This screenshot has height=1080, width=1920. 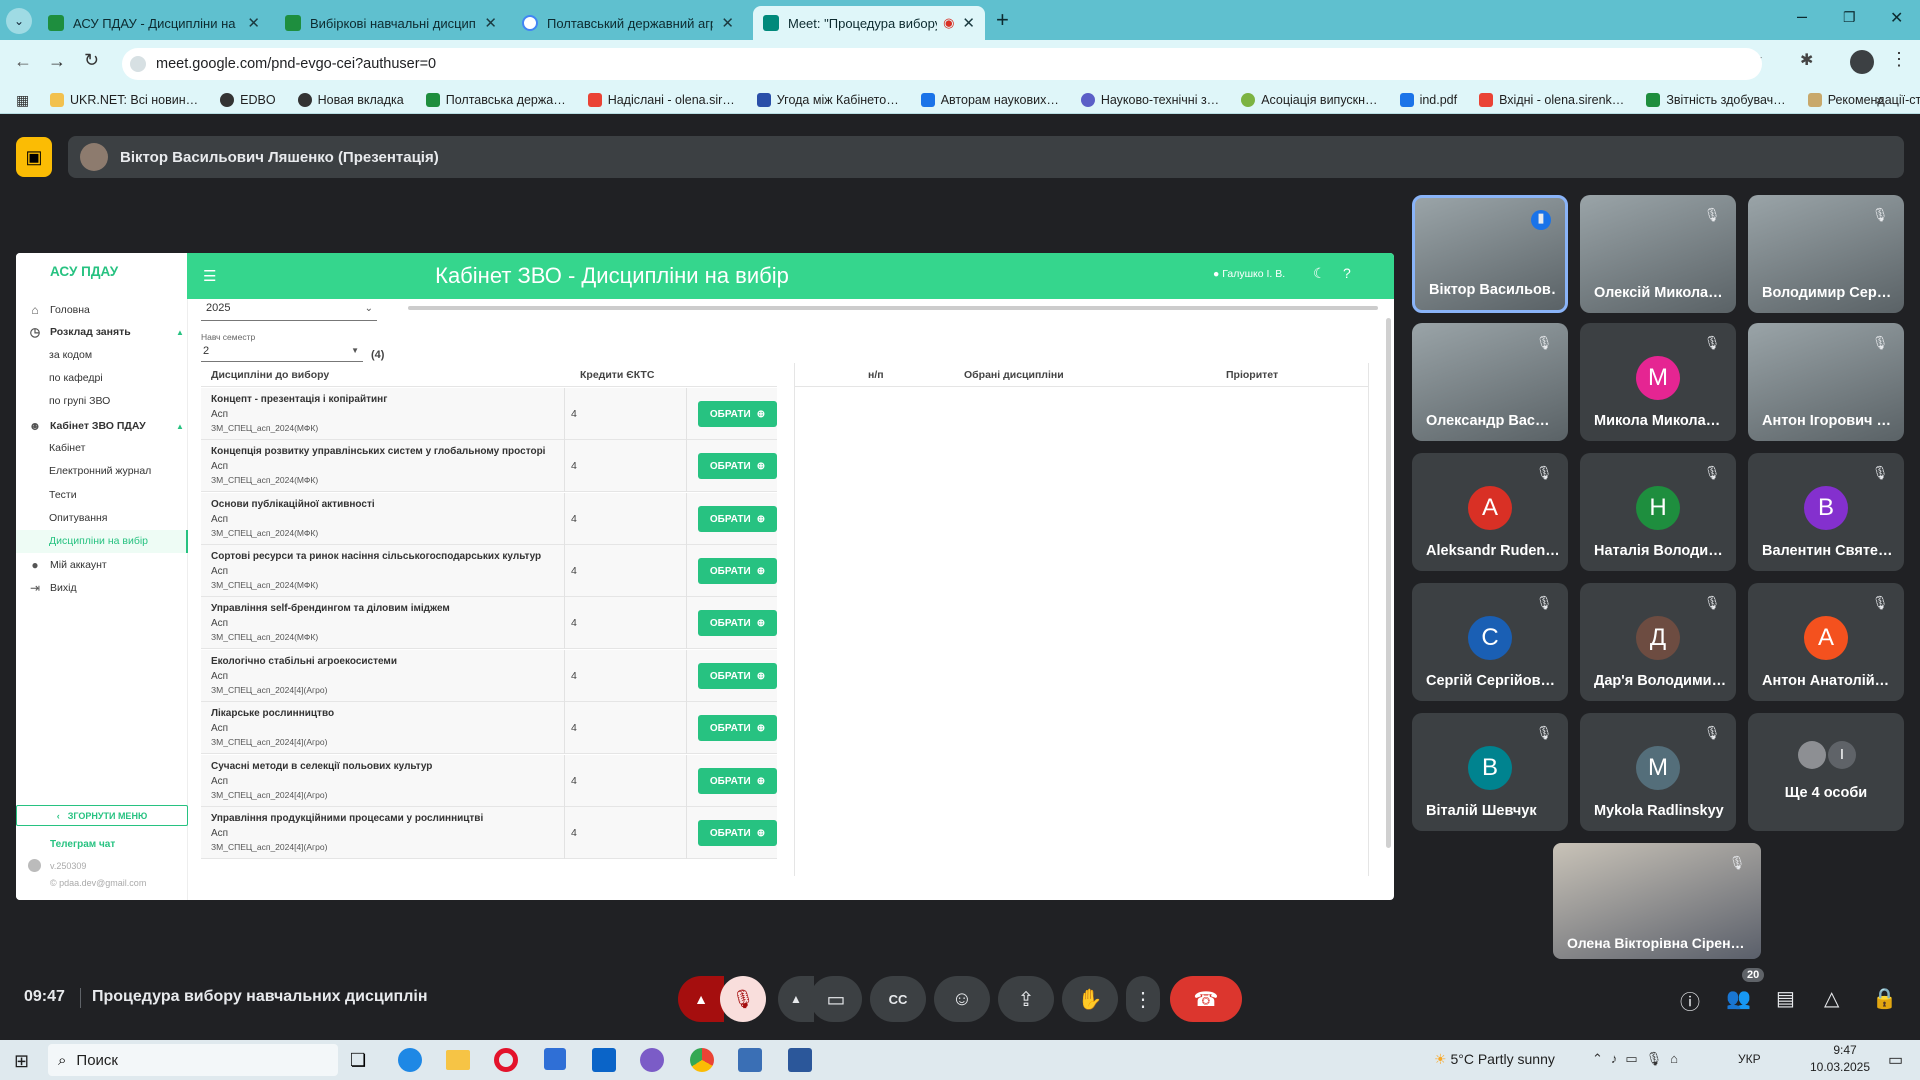 What do you see at coordinates (22, 100) in the screenshot?
I see `apps-icon: ▦` at bounding box center [22, 100].